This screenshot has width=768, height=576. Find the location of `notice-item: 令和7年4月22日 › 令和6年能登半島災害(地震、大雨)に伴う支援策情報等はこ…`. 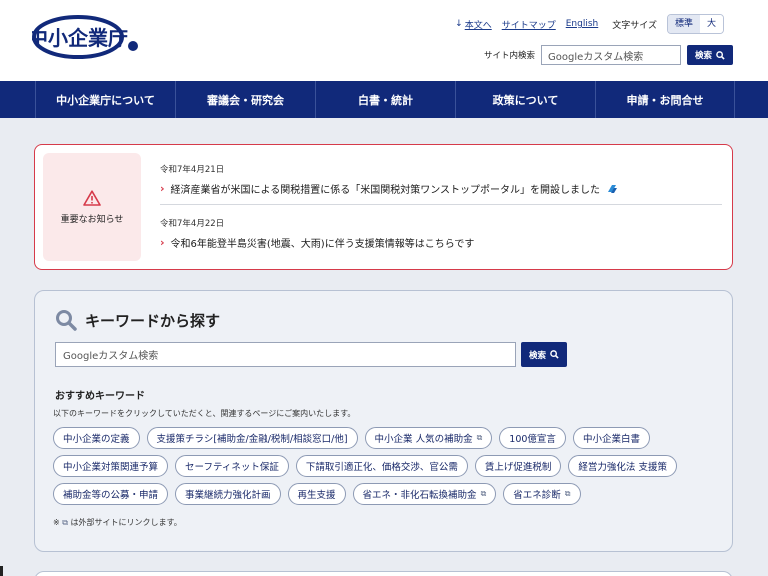

notice-item: 令和7年4月22日 › 令和6年能登半島災害(地震、大雨)に伴う支援策情報等はこ… is located at coordinates (441, 231).